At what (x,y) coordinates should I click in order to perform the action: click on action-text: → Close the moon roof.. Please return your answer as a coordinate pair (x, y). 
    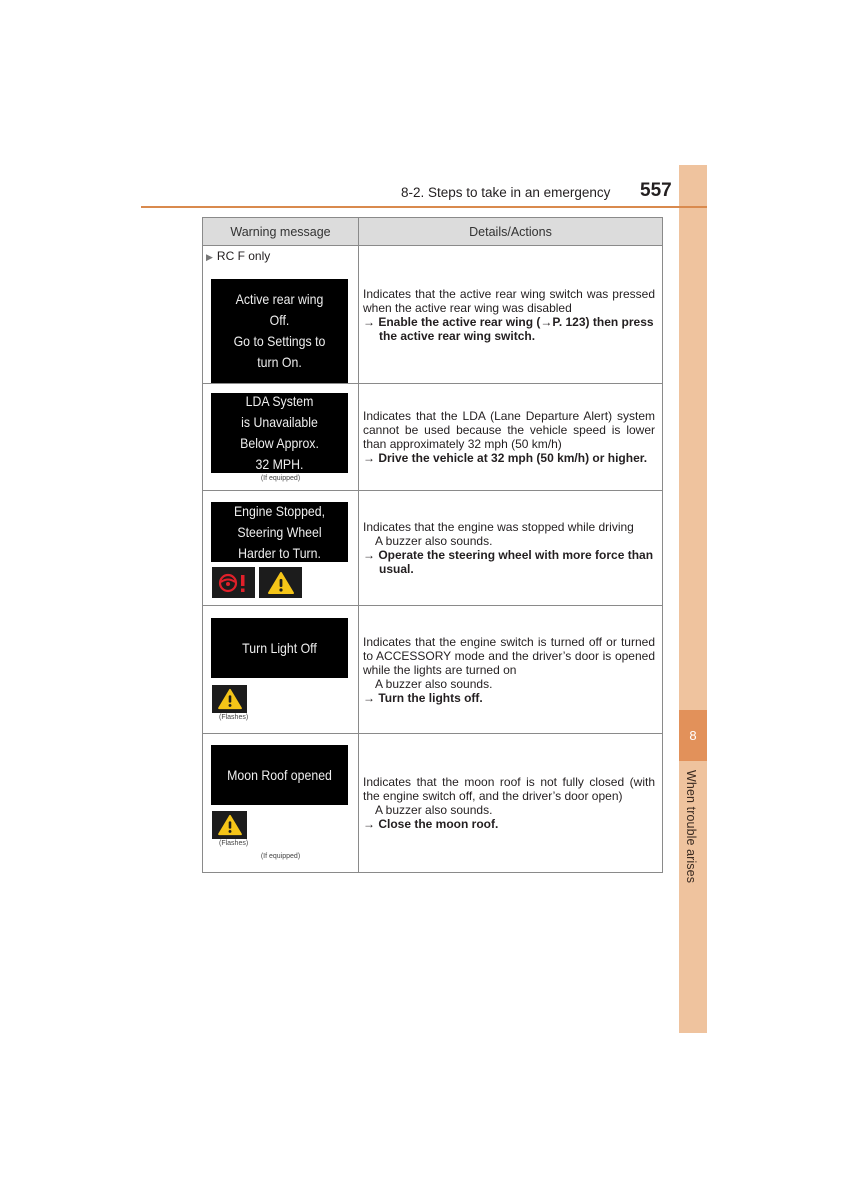
    Looking at the image, I should click on (431, 824).